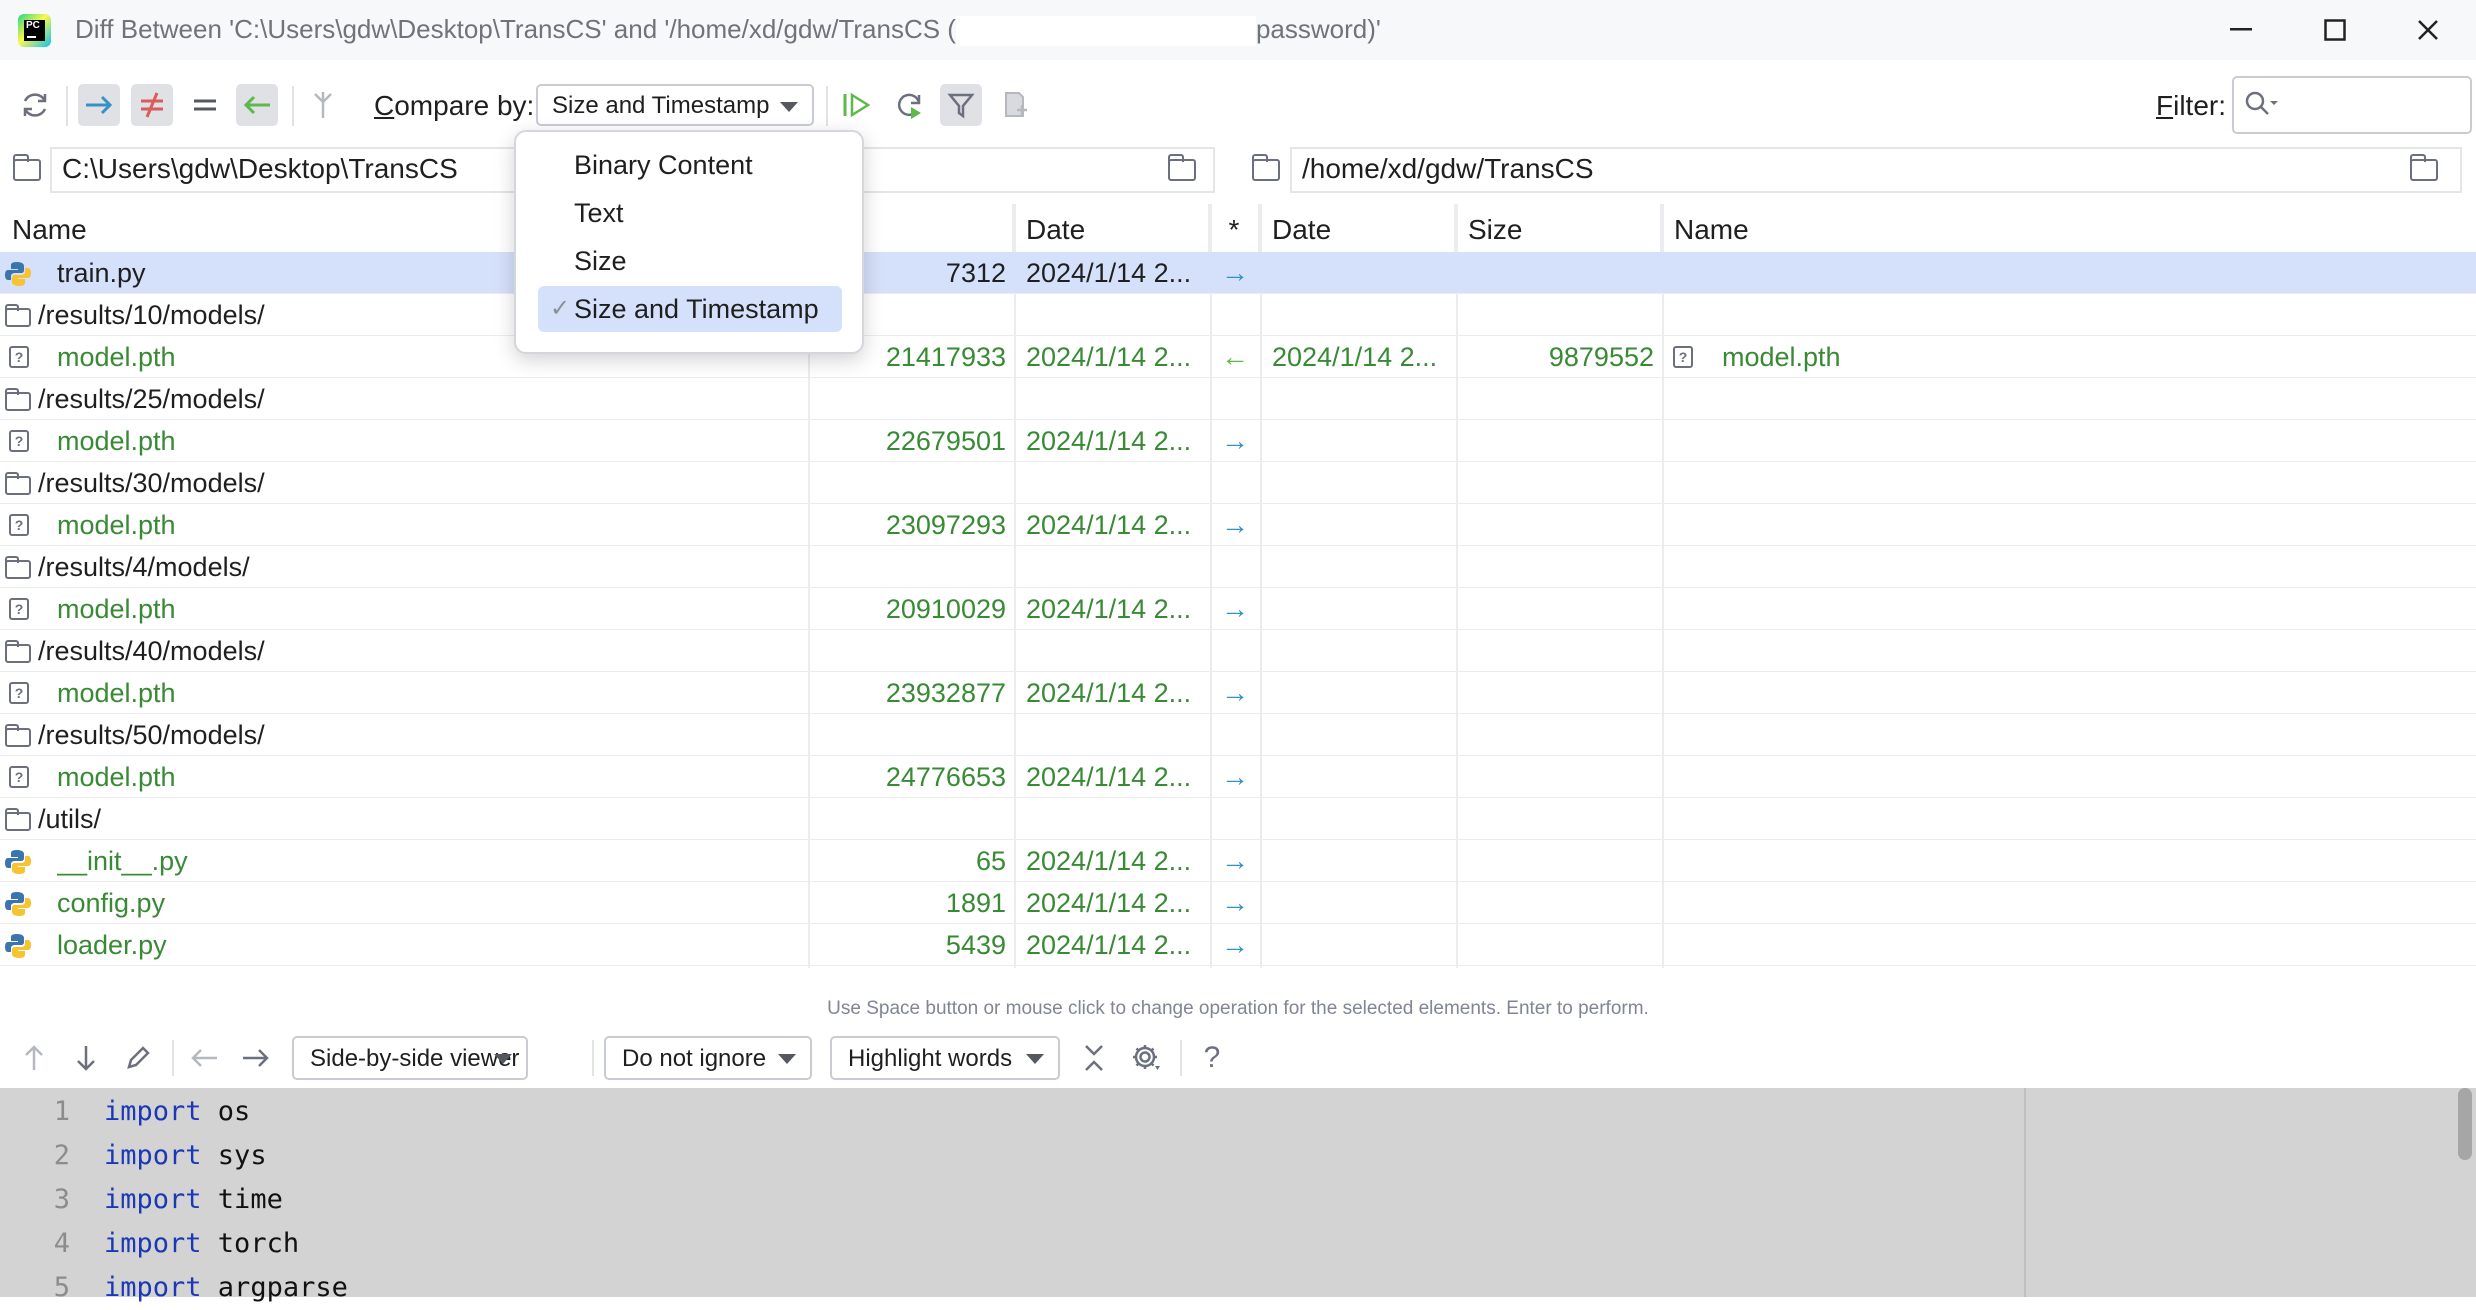 The width and height of the screenshot is (2476, 1310). What do you see at coordinates (61, 1155) in the screenshot?
I see `line-number: 2` at bounding box center [61, 1155].